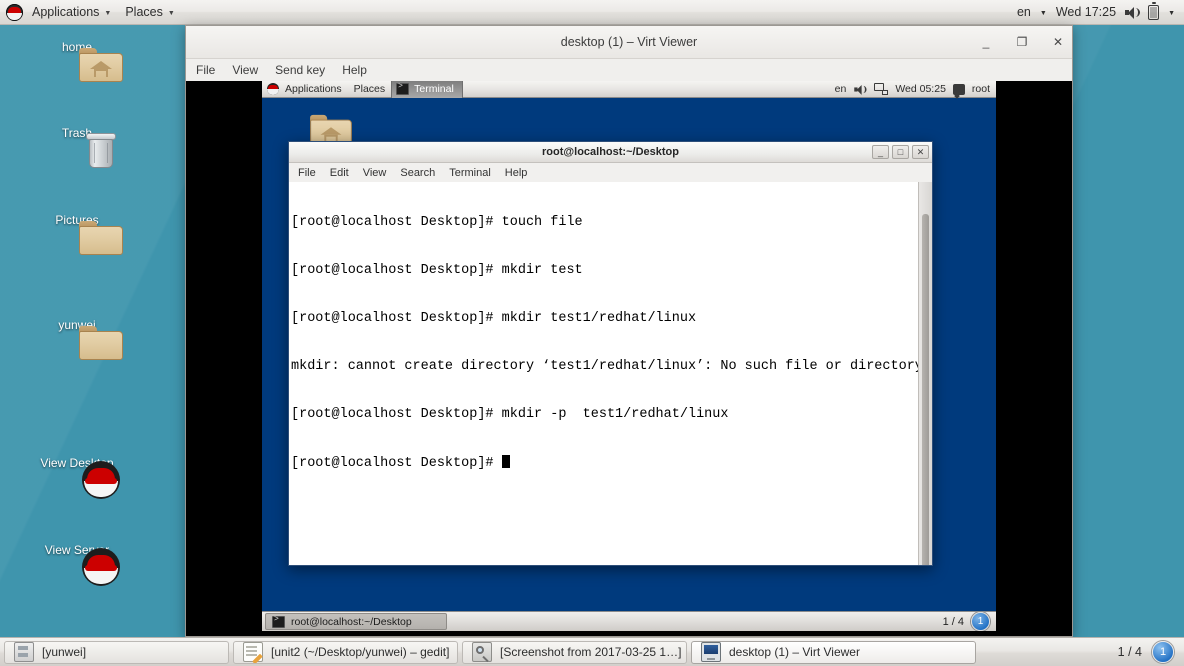 Image resolution: width=1184 pixels, height=666 pixels. I want to click on image-viewer-icon, so click(482, 652).